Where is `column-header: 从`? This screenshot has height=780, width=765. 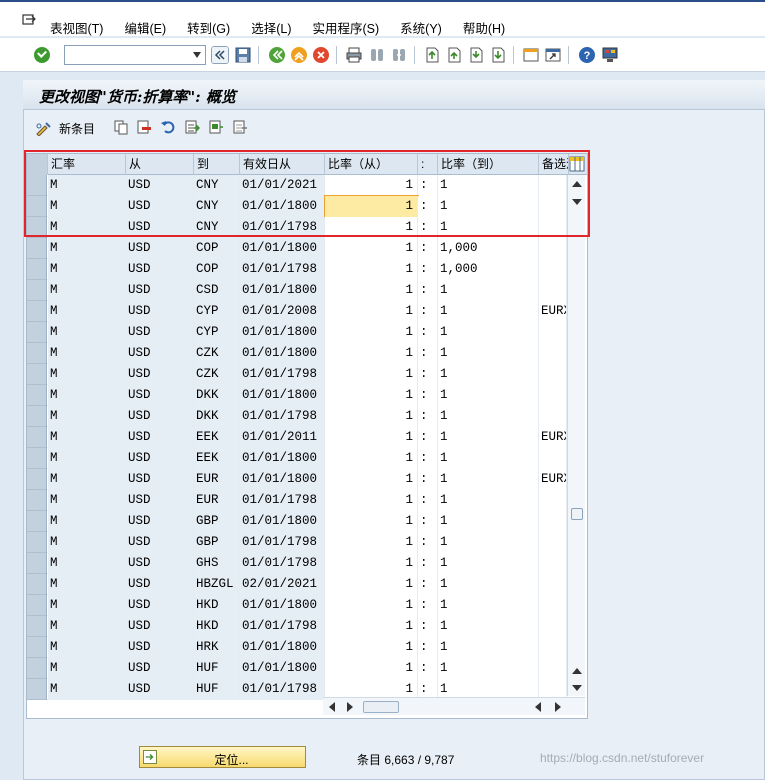
column-header: 从 is located at coordinates (160, 164).